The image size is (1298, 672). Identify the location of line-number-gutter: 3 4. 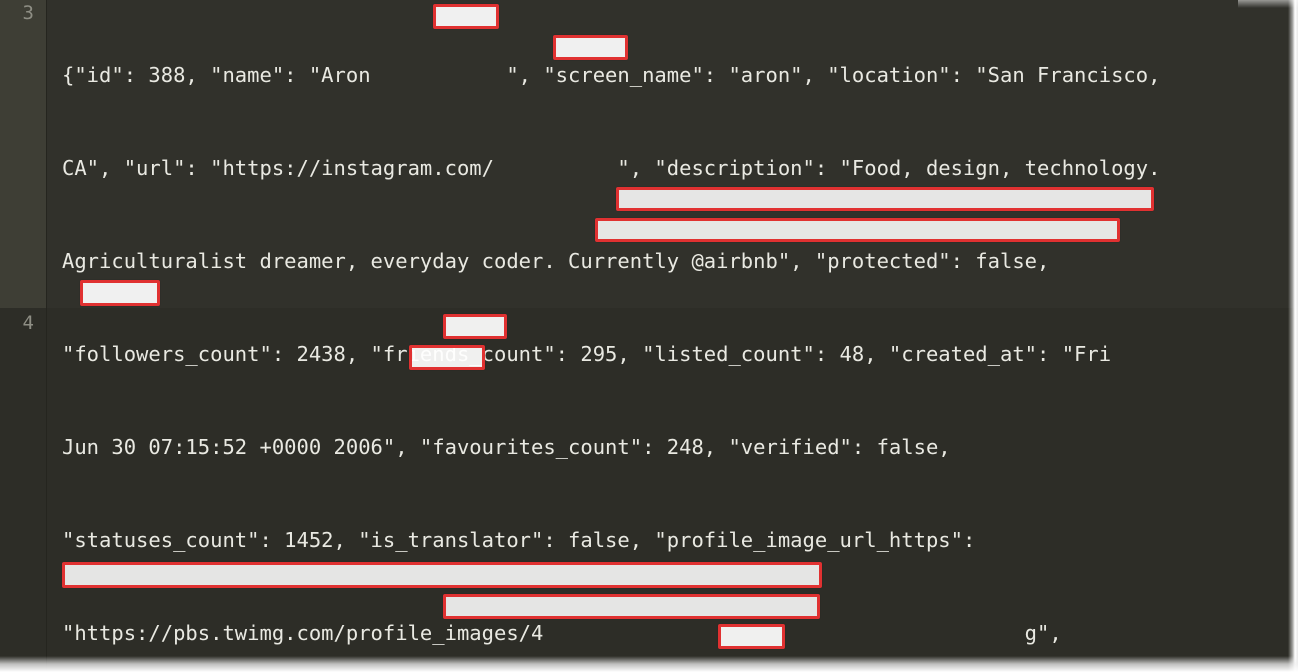
(23, 336).